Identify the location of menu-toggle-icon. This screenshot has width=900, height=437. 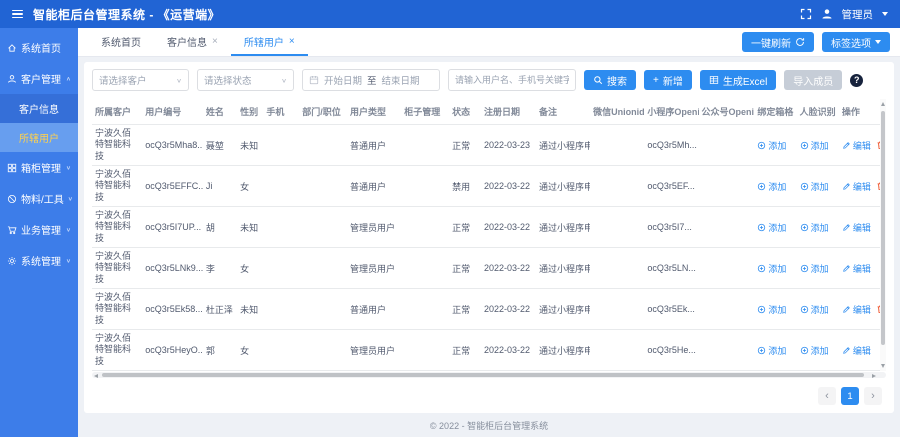
(17, 14).